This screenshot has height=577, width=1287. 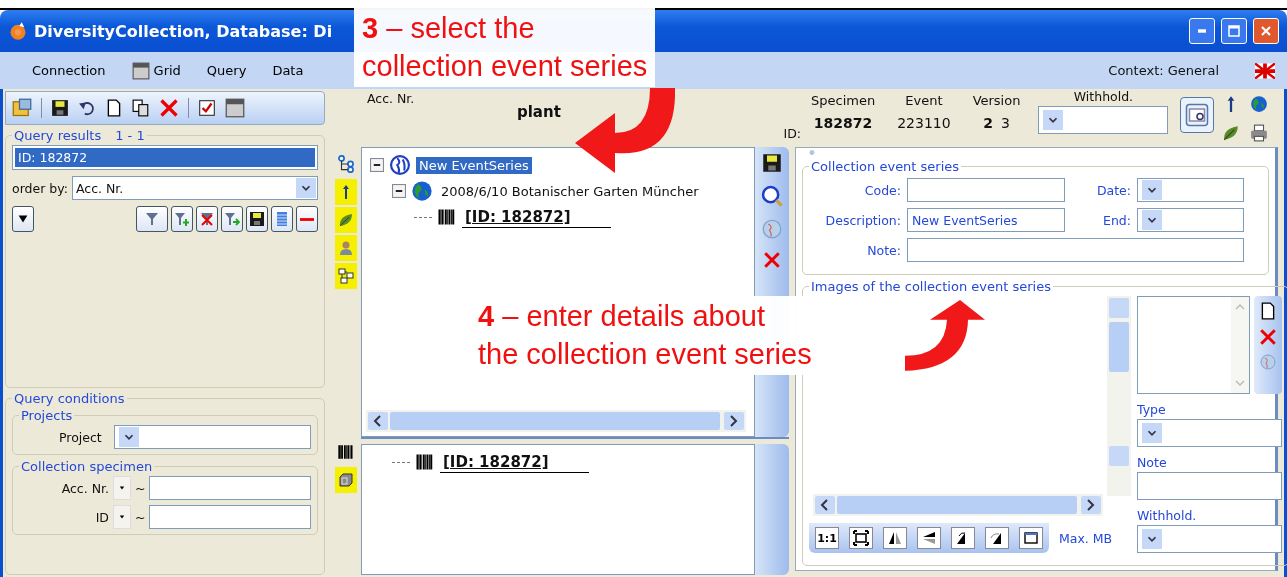 I want to click on menu-item: Grid, so click(x=156, y=70).